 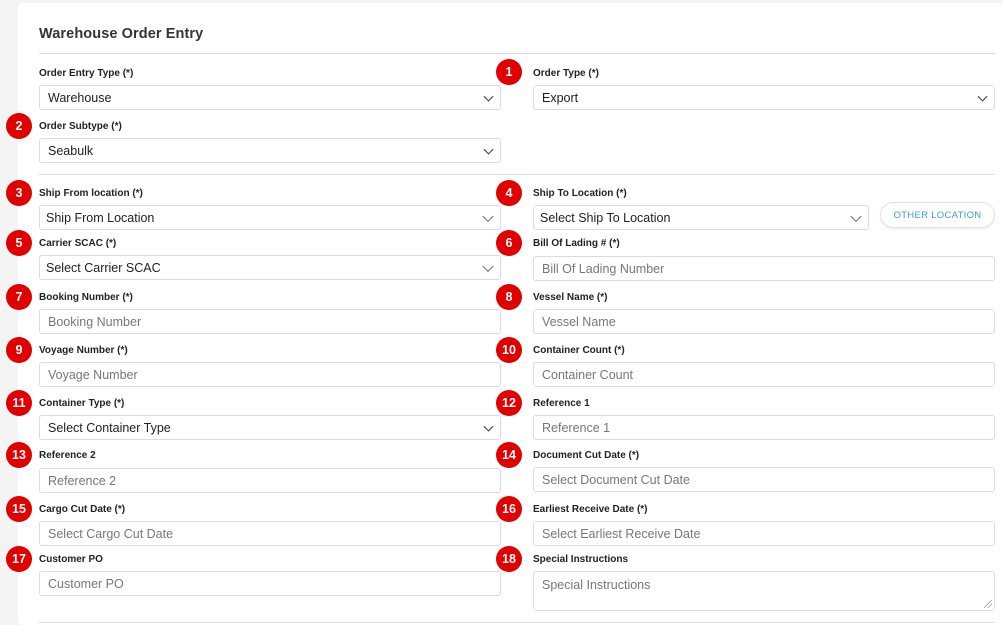 What do you see at coordinates (509, 350) in the screenshot?
I see `step-badge-10: 10` at bounding box center [509, 350].